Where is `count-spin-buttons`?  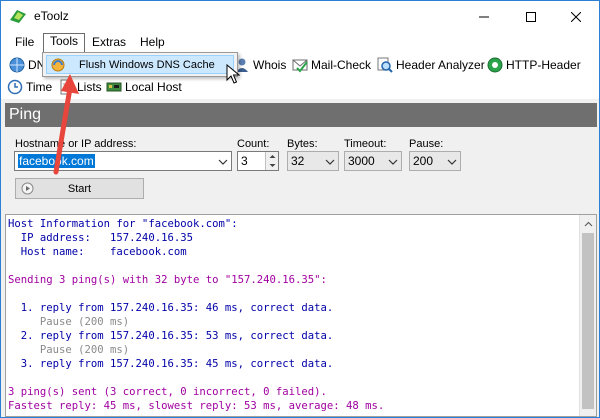 count-spin-buttons is located at coordinates (271, 161).